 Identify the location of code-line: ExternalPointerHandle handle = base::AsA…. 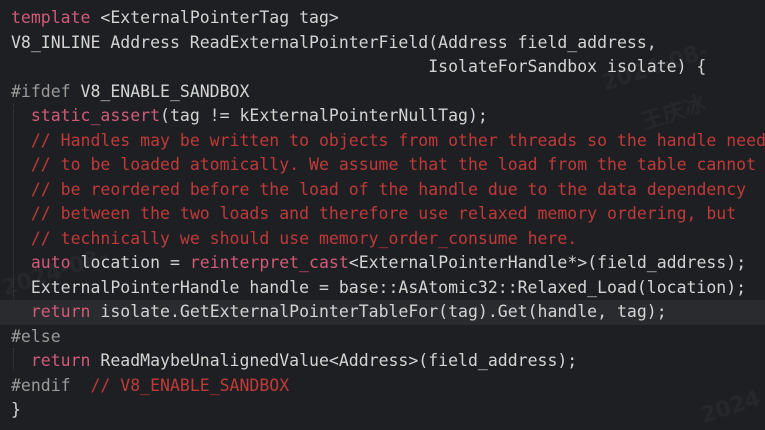
(382, 288).